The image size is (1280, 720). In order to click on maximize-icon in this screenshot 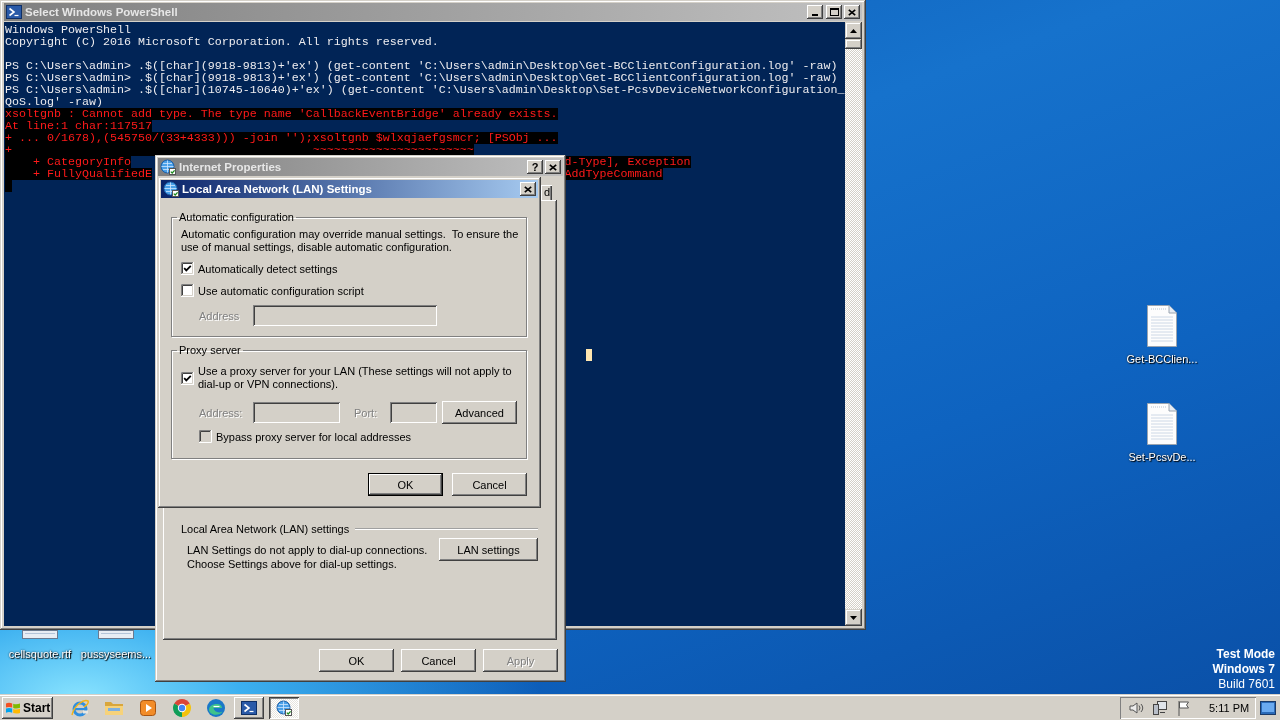, I will do `click(834, 12)`.